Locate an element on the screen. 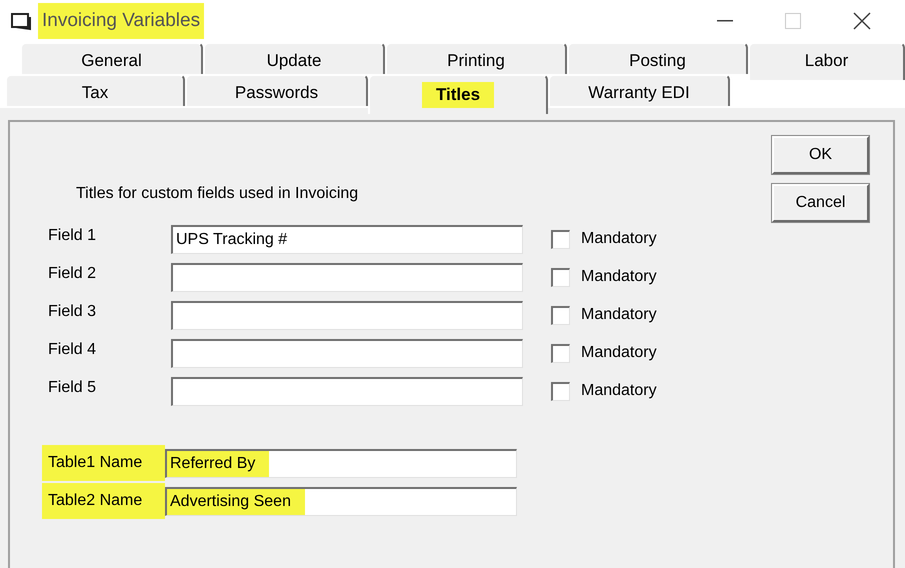 The width and height of the screenshot is (905, 568). table-name-label: Table2 Name is located at coordinates (103, 501).